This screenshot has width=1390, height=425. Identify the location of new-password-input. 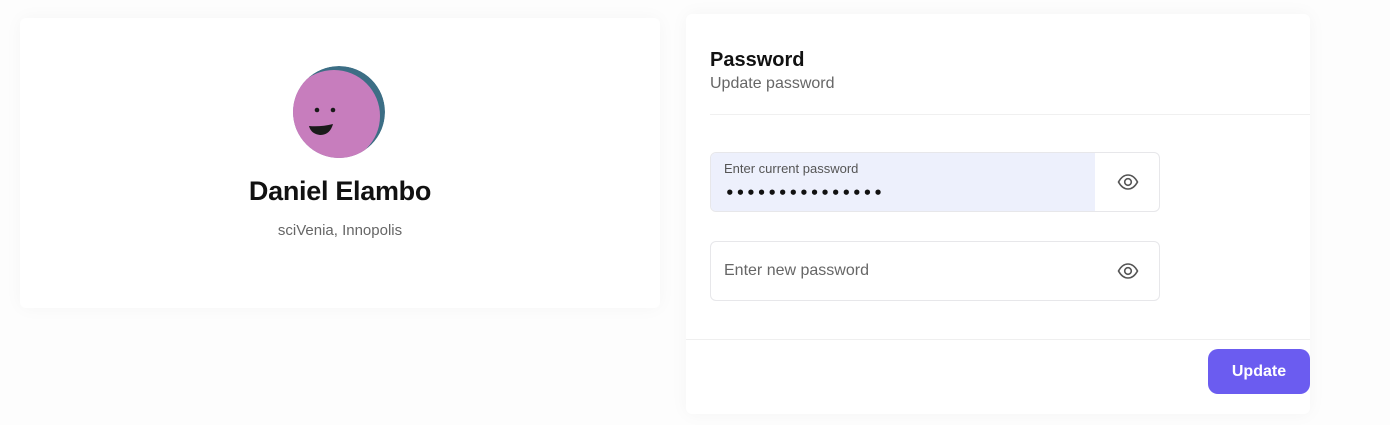
(909, 271).